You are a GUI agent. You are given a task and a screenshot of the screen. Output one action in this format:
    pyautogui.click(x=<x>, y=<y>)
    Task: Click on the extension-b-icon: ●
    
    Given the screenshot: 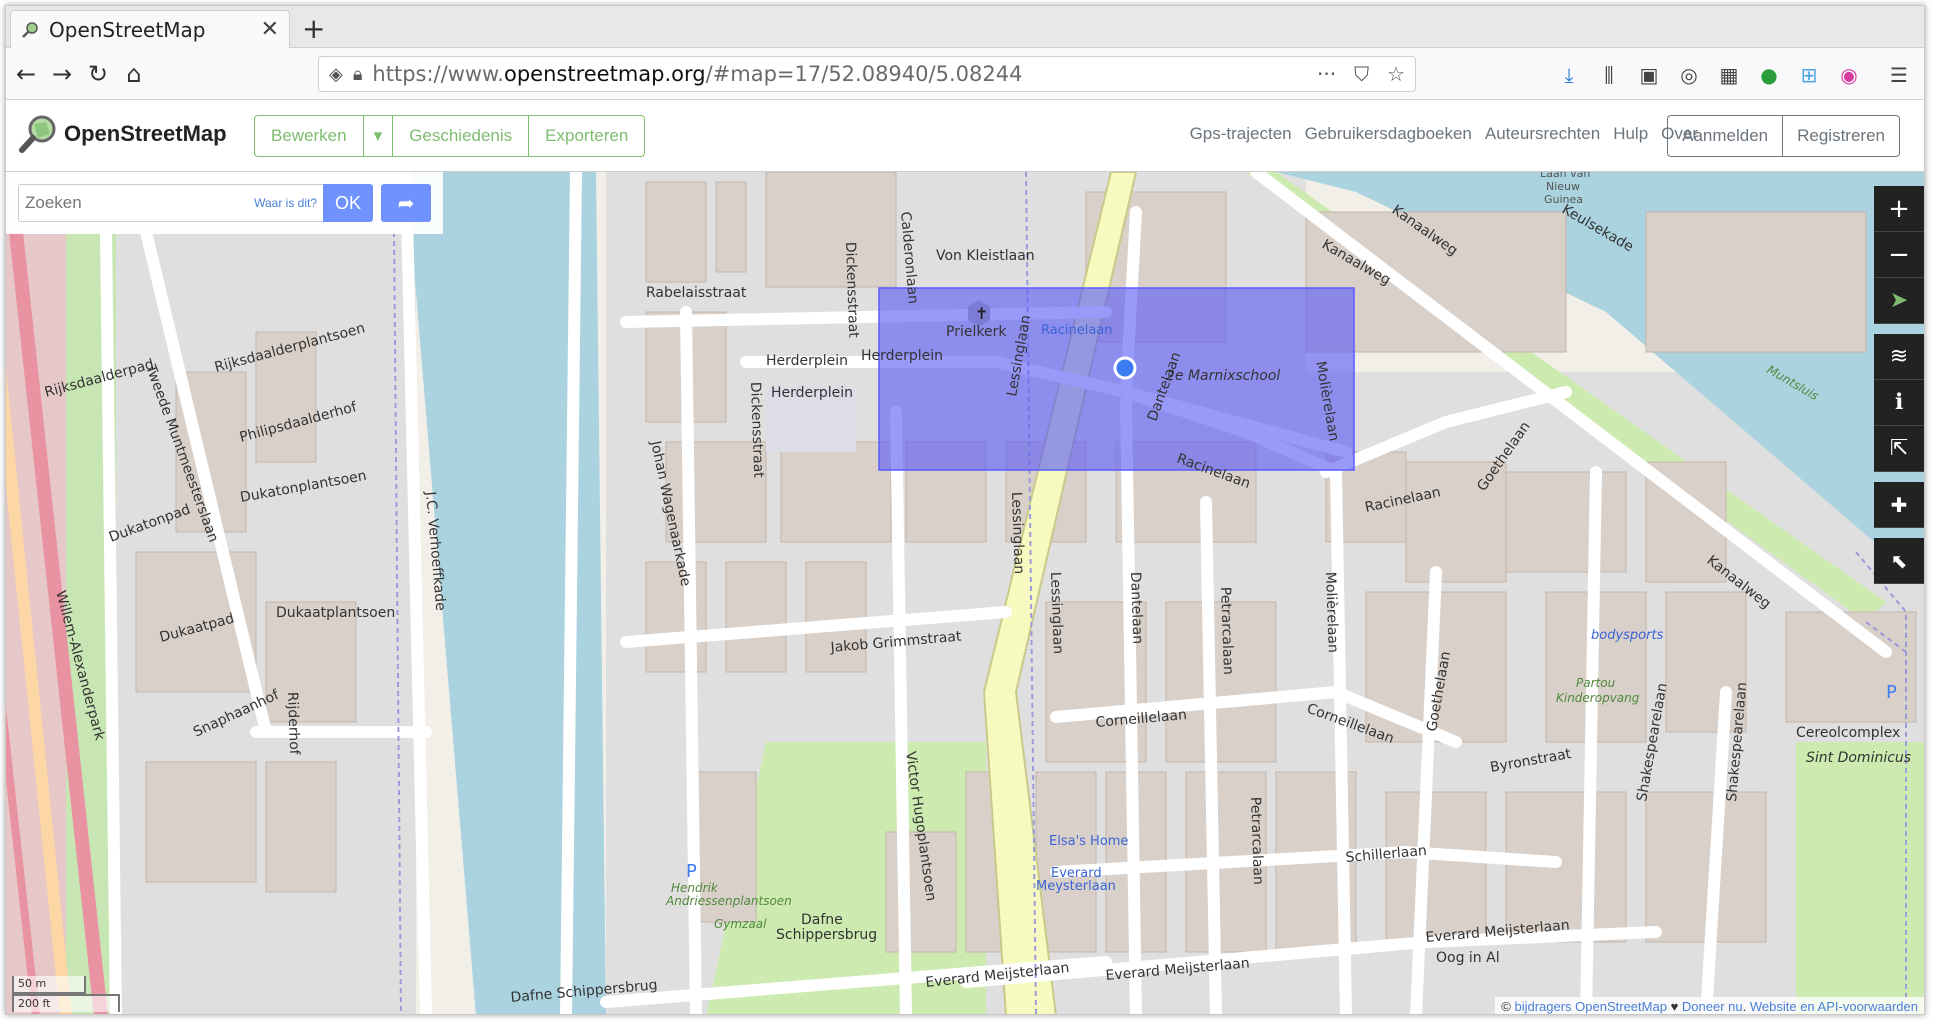 What is the action you would take?
    pyautogui.click(x=1769, y=75)
    